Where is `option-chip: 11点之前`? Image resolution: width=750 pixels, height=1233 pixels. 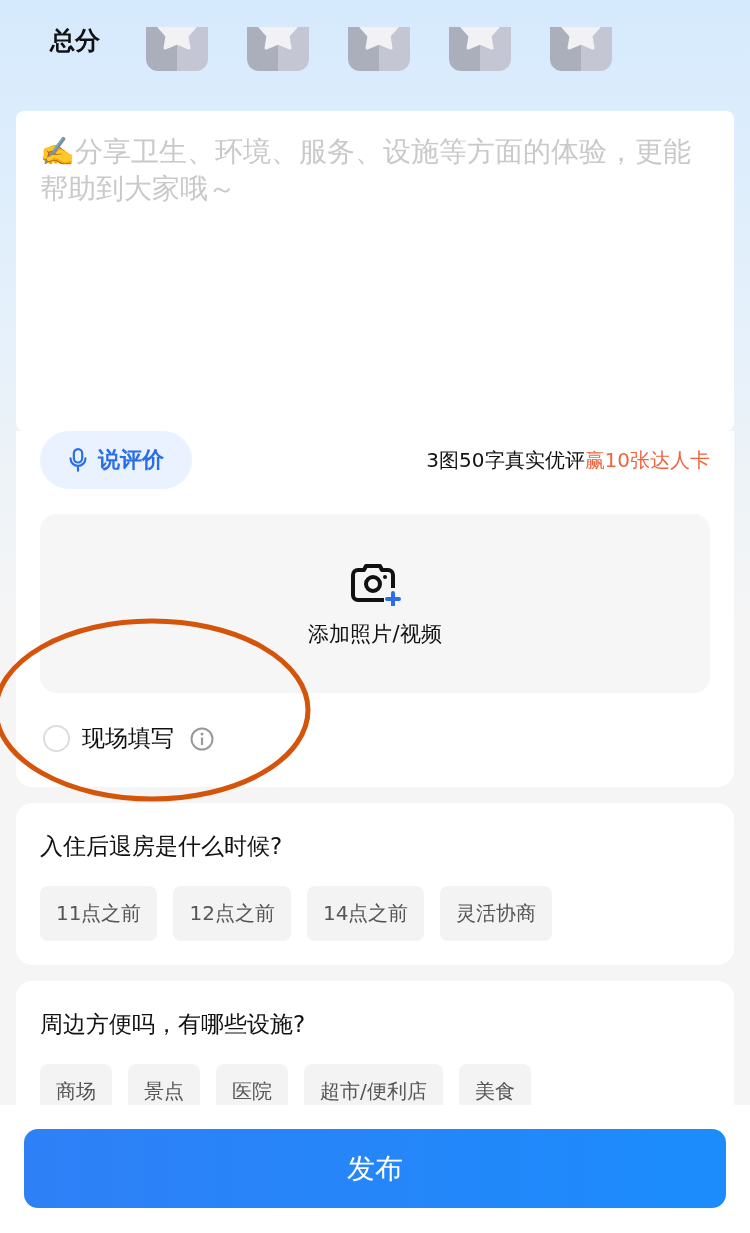
option-chip: 11点之前 is located at coordinates (99, 913).